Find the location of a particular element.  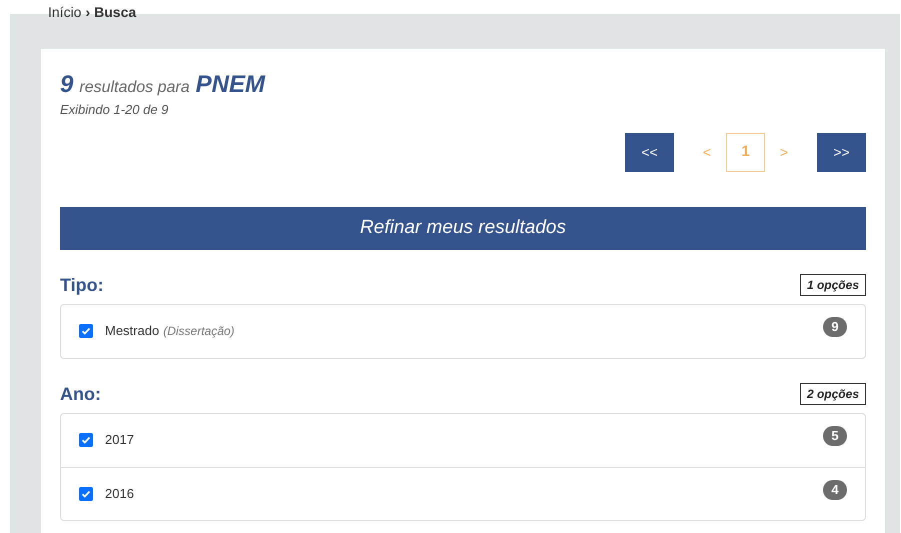

option-label: Mestrado is located at coordinates (132, 331).